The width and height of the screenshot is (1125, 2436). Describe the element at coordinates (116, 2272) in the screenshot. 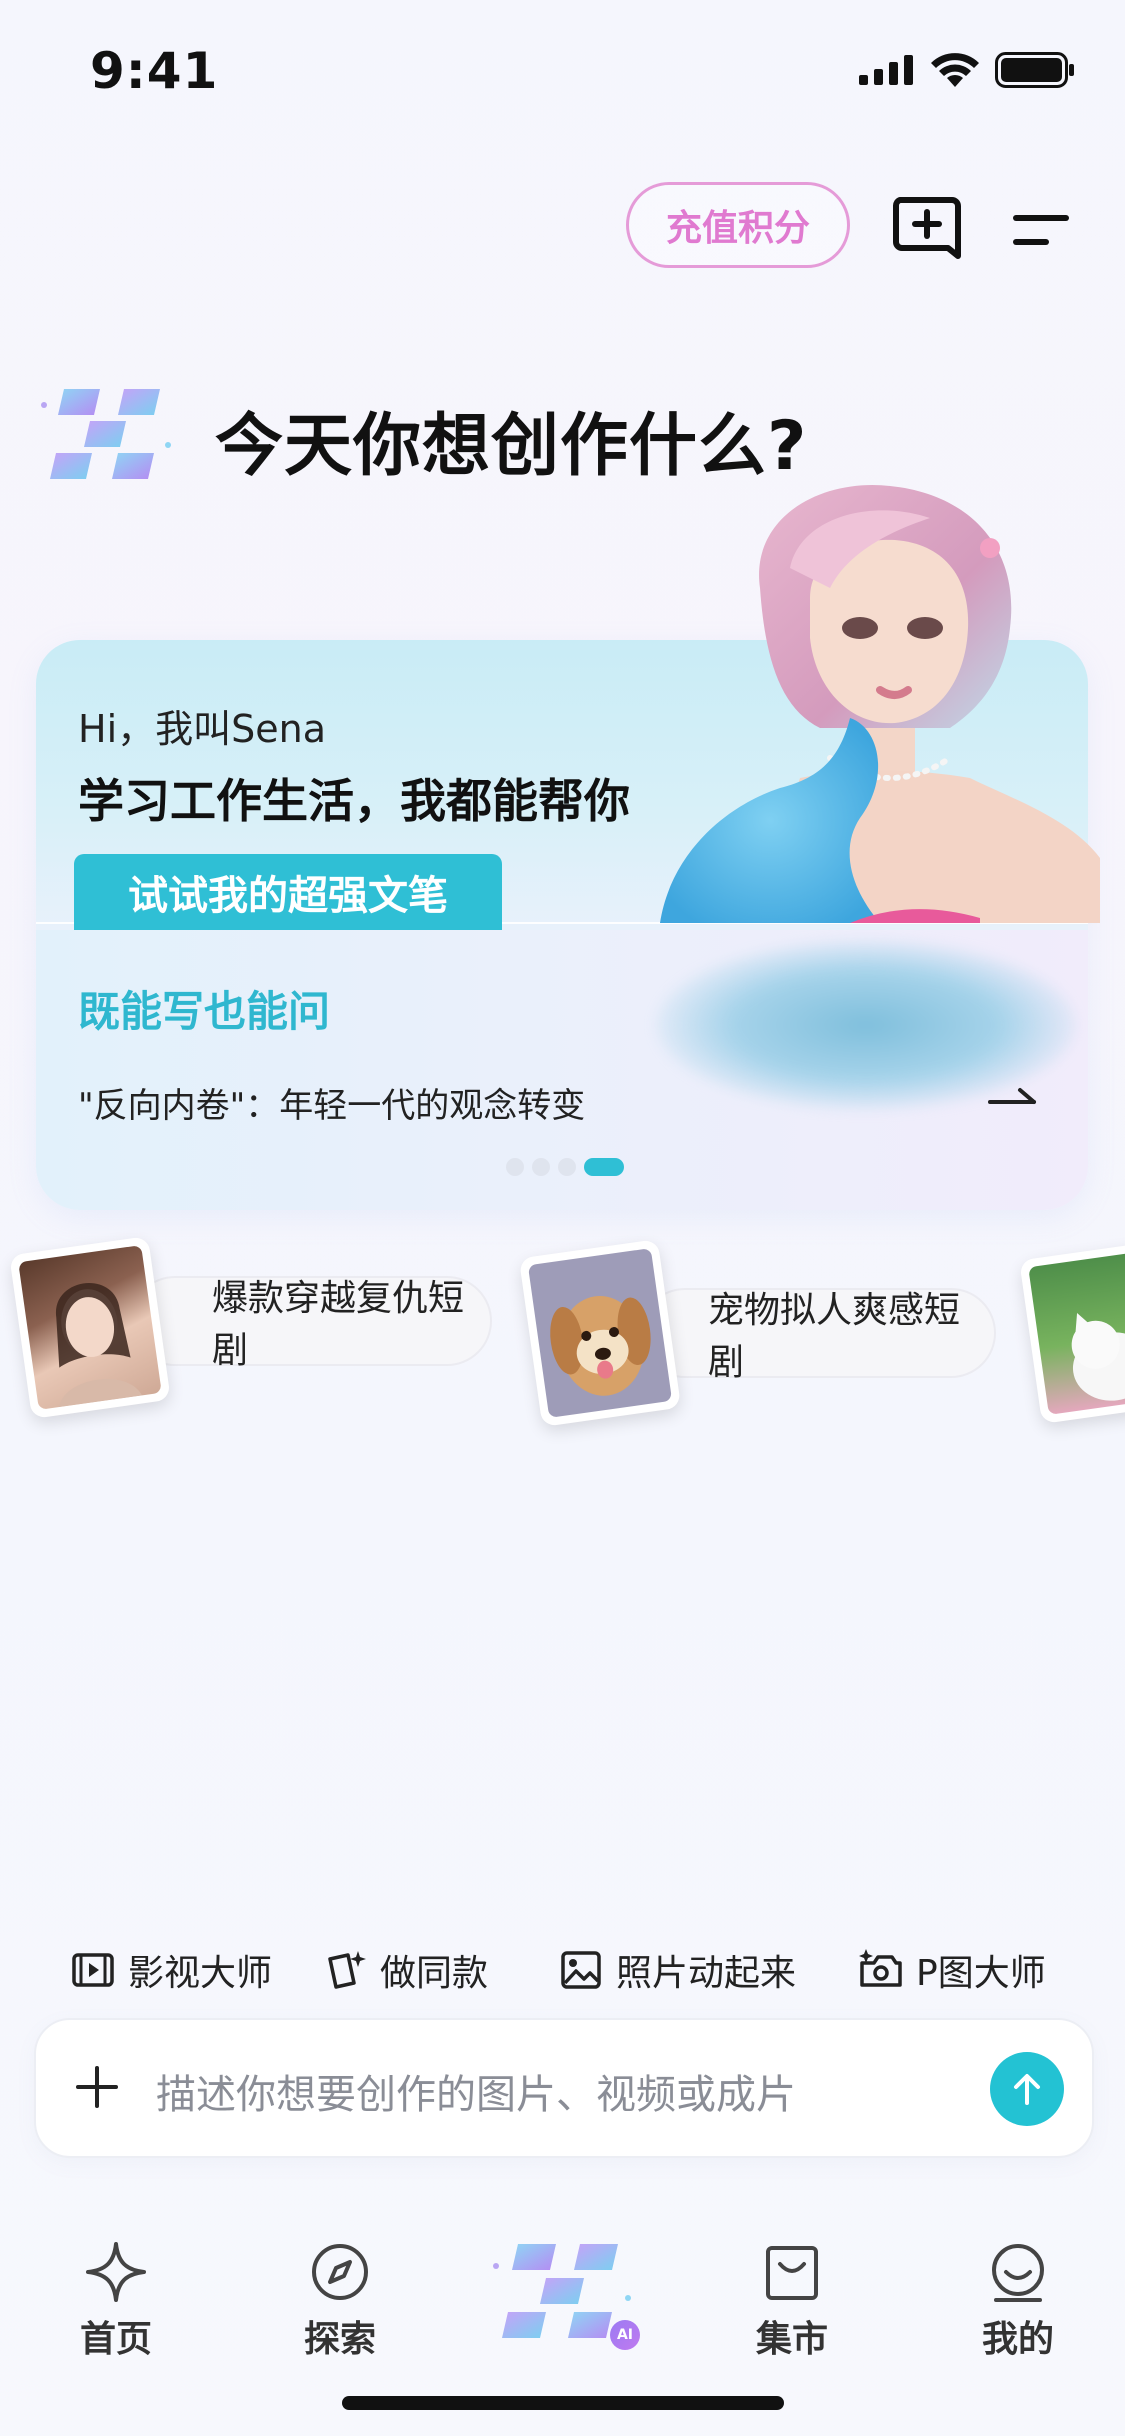

I see `star-icon` at that location.